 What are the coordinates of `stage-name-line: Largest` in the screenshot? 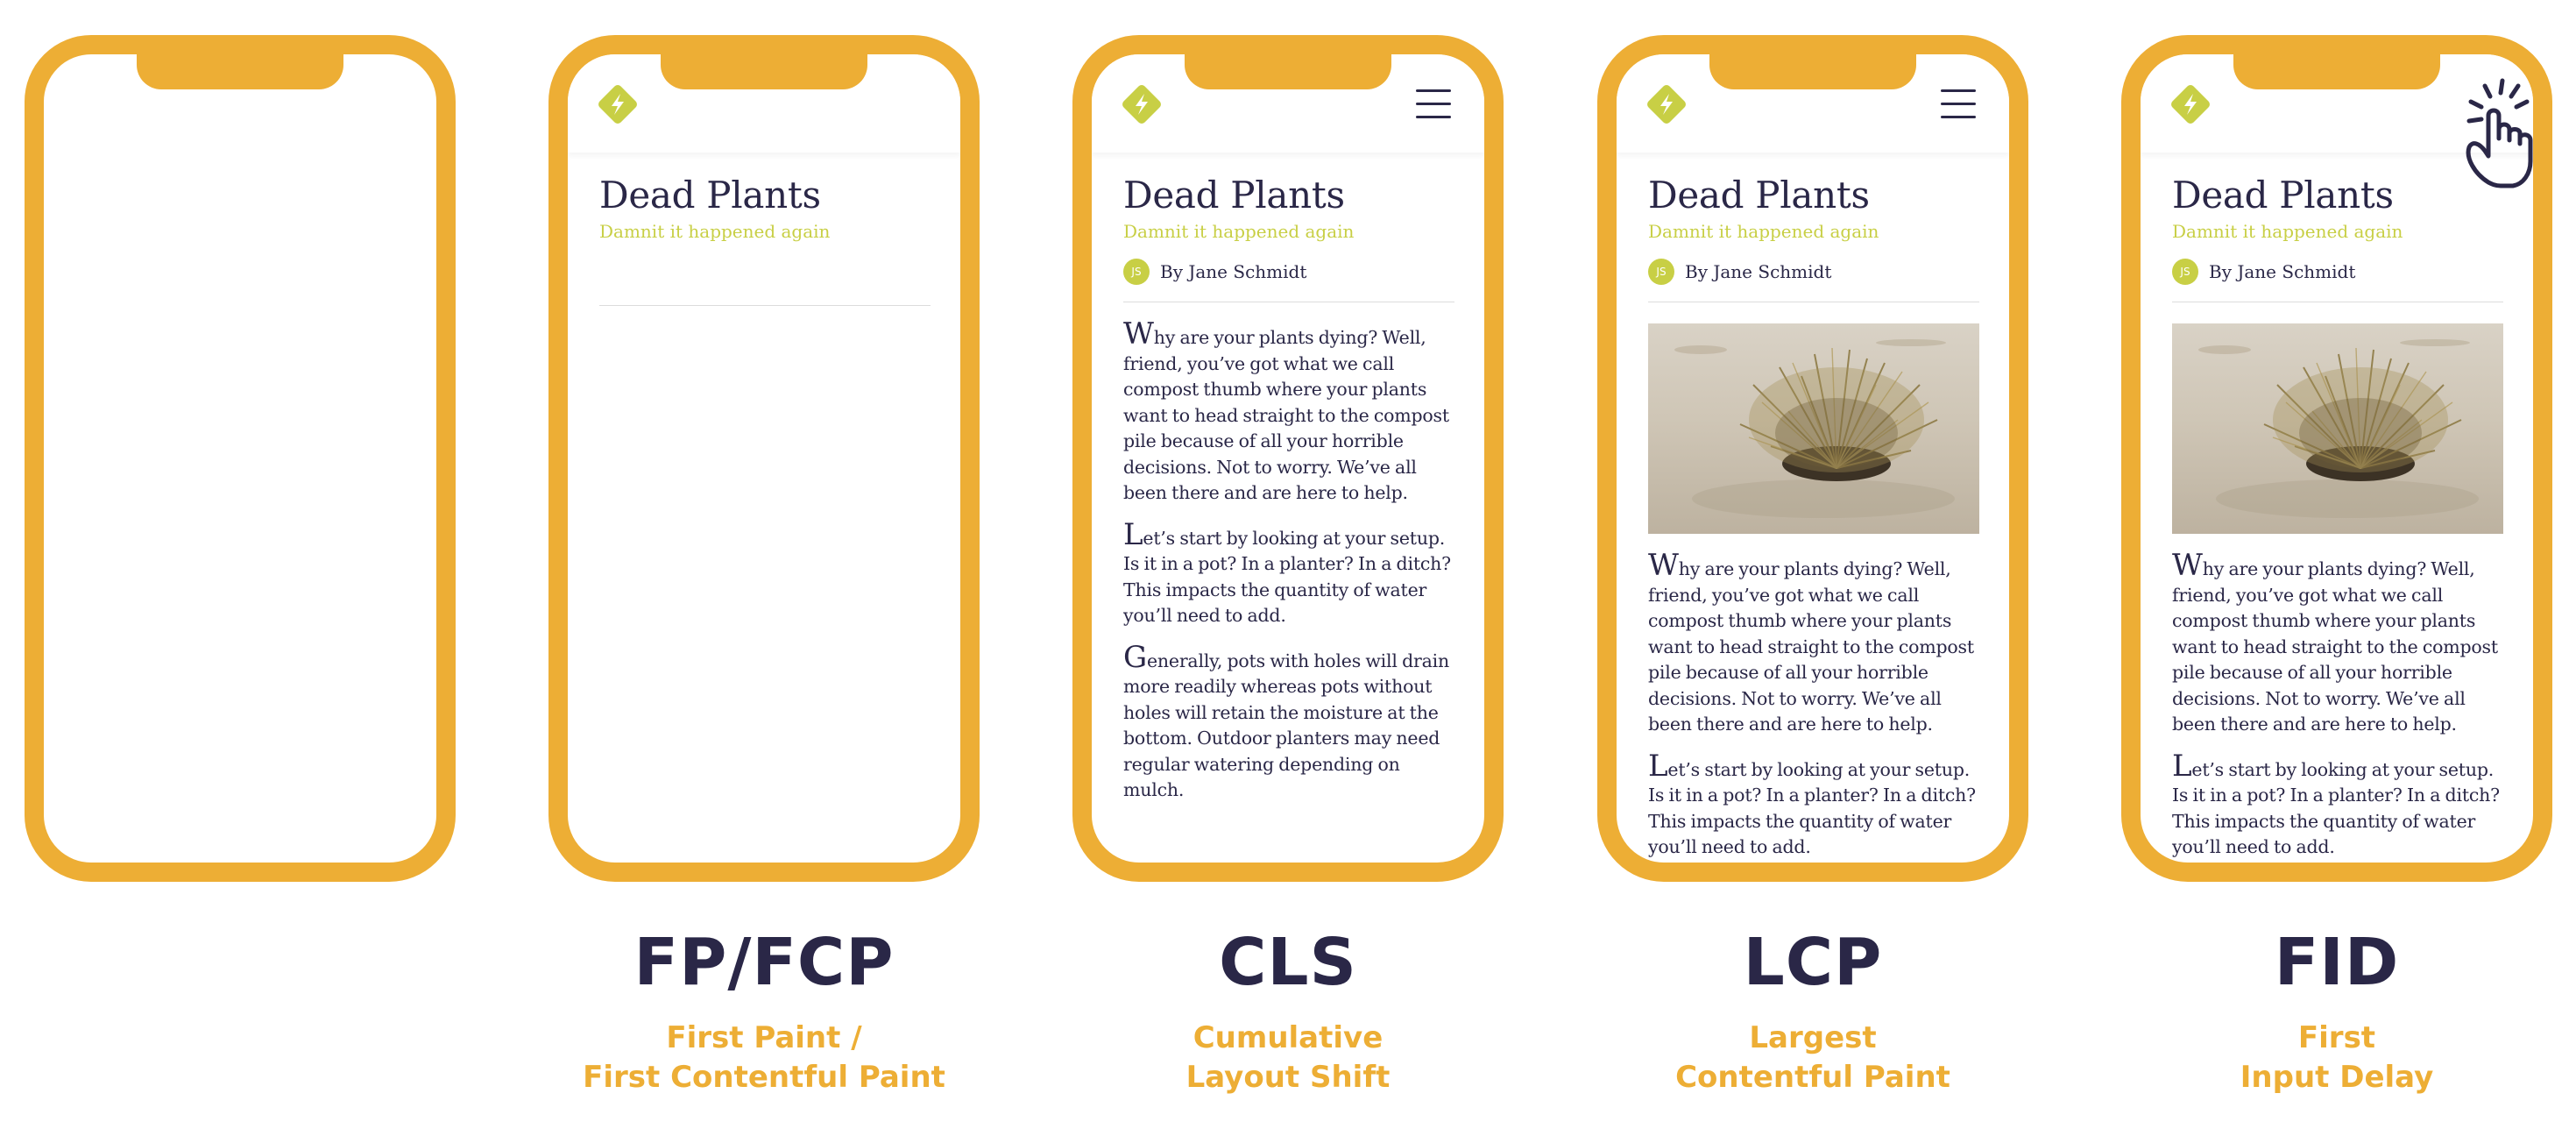 It's located at (1813, 1037).